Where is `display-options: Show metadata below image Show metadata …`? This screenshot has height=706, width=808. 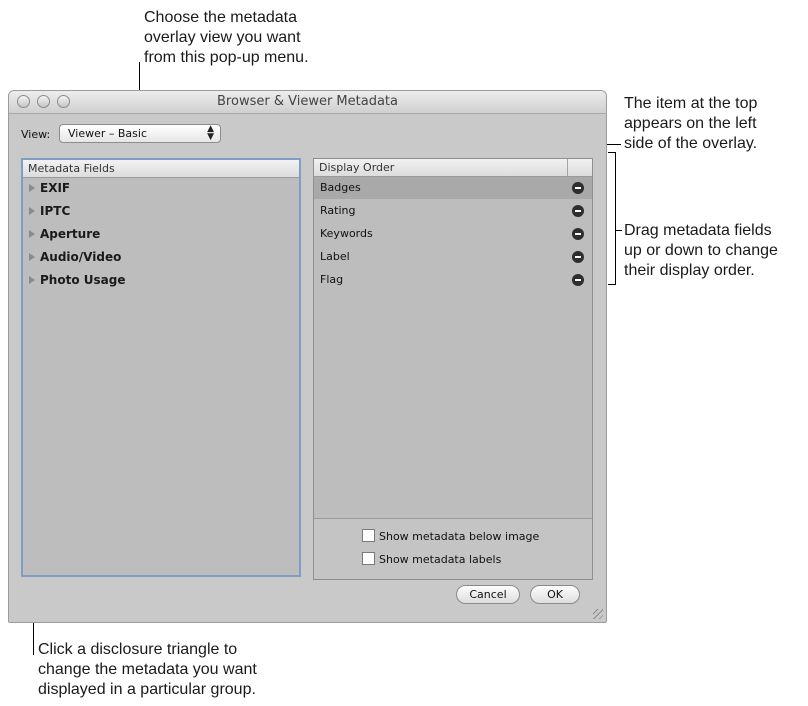
display-options: Show metadata below image Show metadata … is located at coordinates (453, 548).